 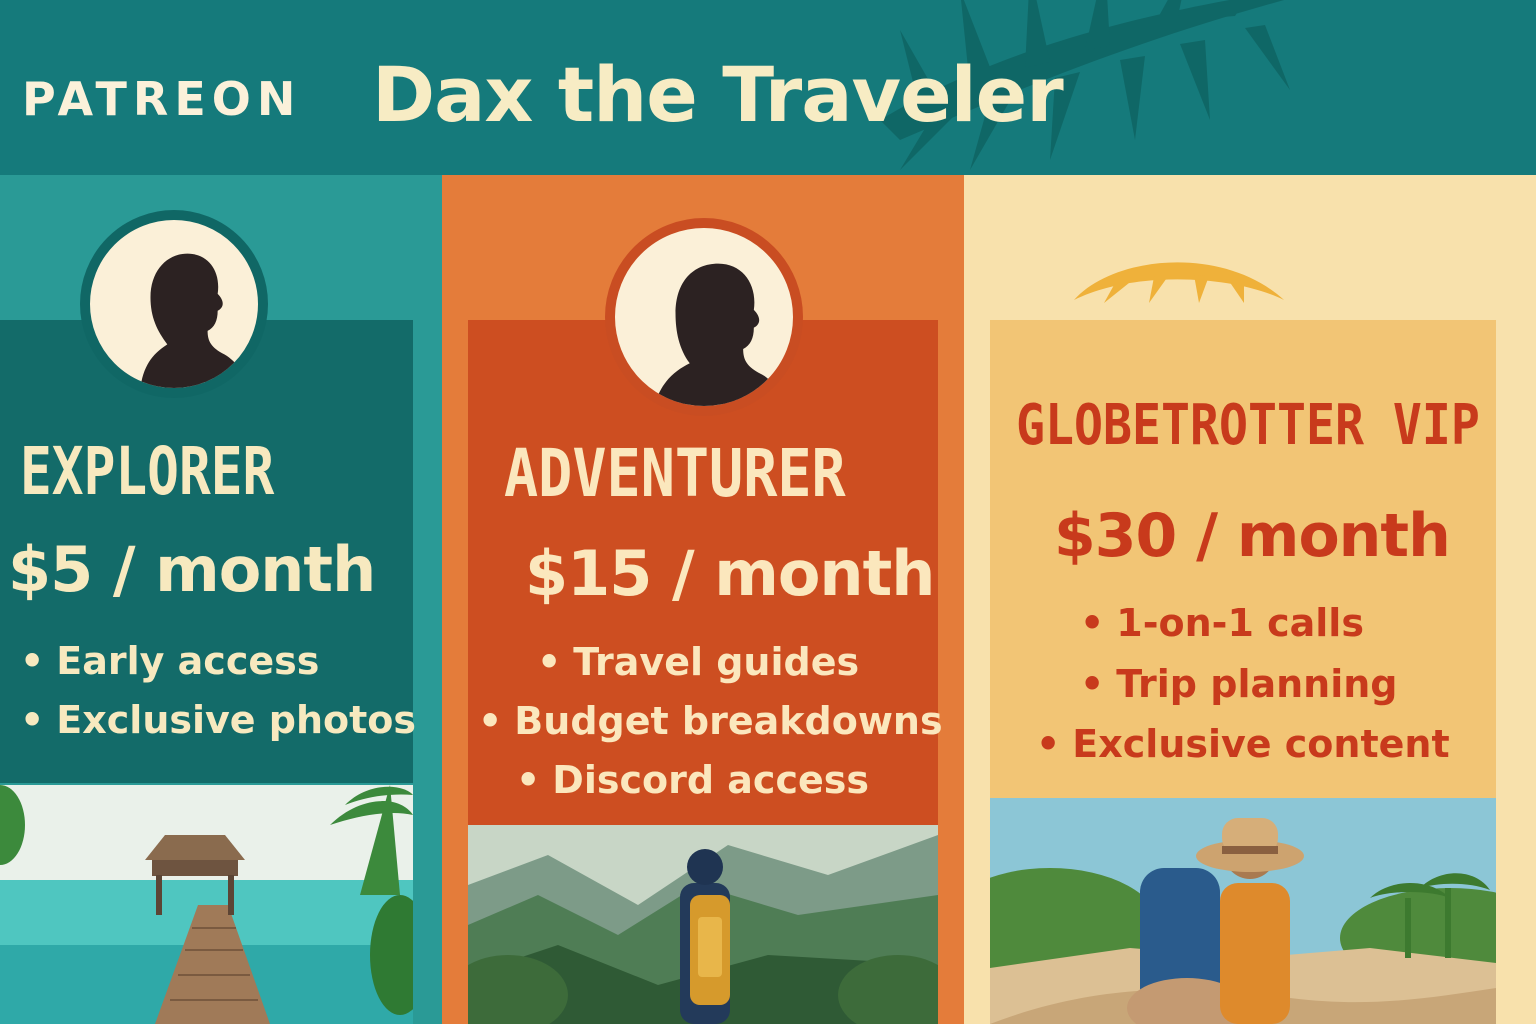 What do you see at coordinates (675, 473) in the screenshot?
I see `tier-name: ADVENTURER` at bounding box center [675, 473].